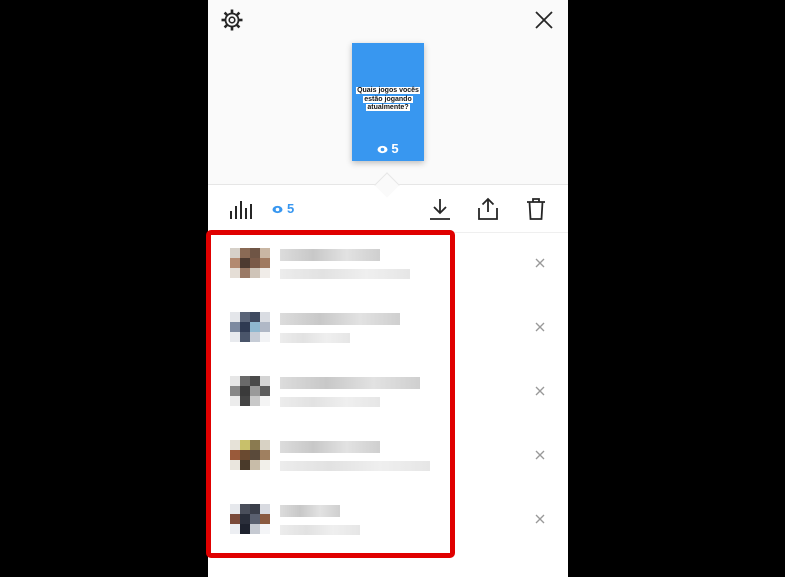  What do you see at coordinates (536, 209) in the screenshot?
I see `trash-icon` at bounding box center [536, 209].